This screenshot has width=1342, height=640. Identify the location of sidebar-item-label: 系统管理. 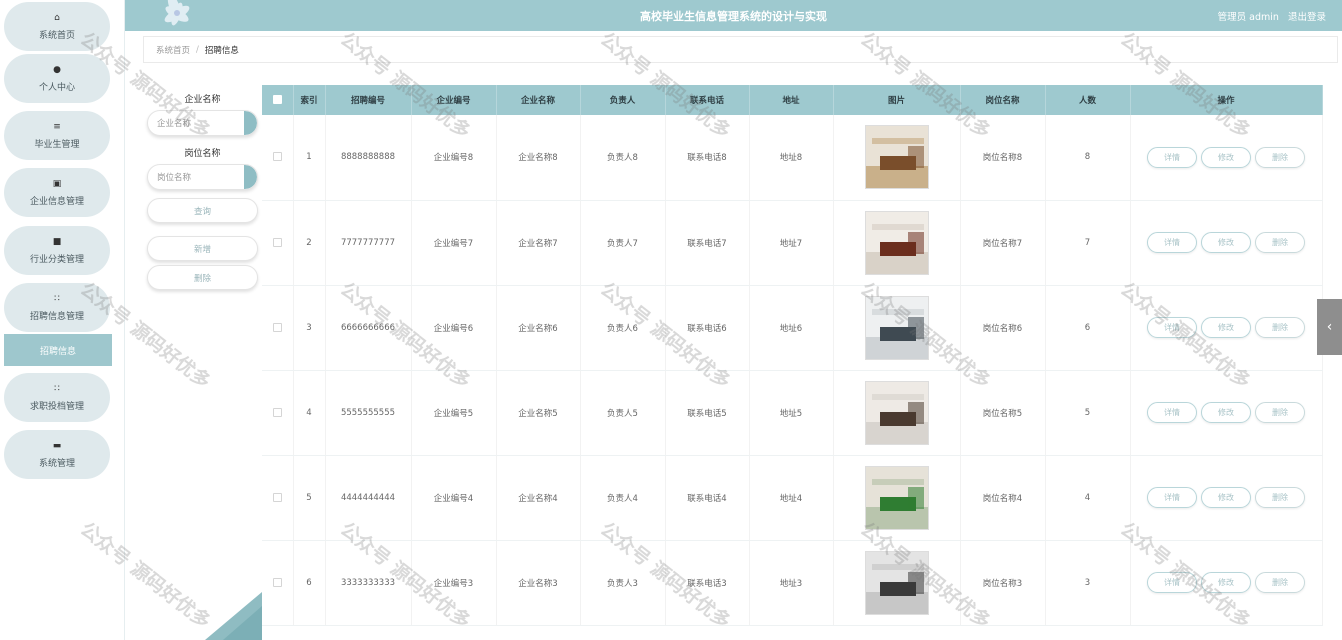
(56, 463).